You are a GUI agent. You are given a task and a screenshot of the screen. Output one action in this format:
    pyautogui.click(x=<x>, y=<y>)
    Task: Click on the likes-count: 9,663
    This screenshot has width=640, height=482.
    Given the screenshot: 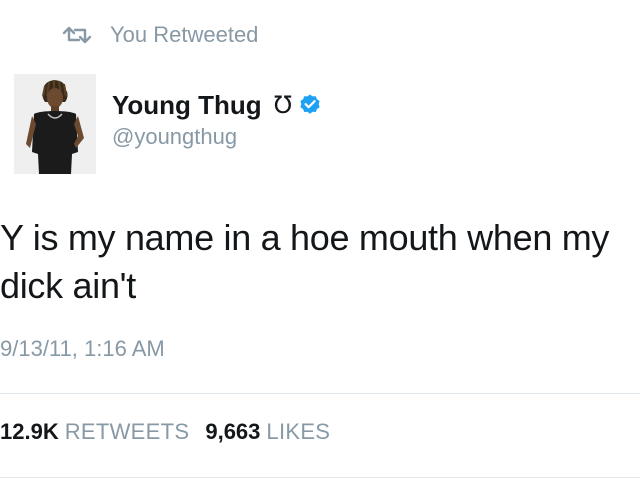 What is the action you would take?
    pyautogui.click(x=233, y=431)
    